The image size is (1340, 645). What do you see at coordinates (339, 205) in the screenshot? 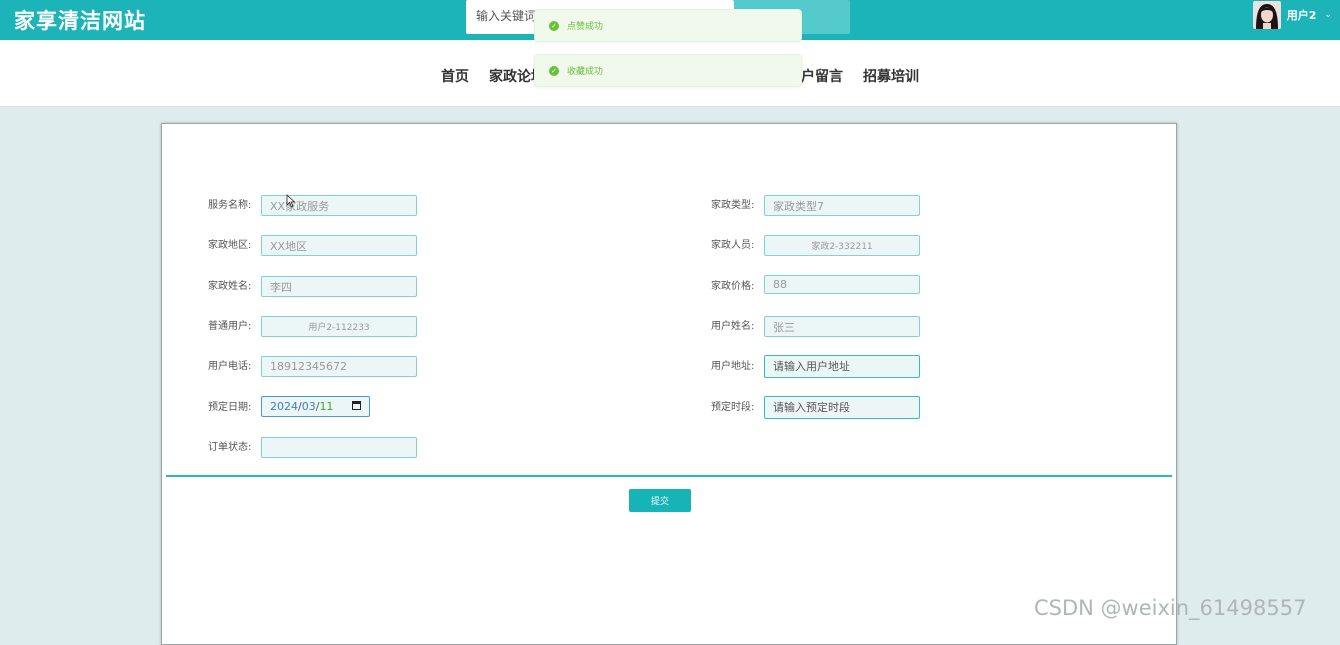
I see `service-name-field` at bounding box center [339, 205].